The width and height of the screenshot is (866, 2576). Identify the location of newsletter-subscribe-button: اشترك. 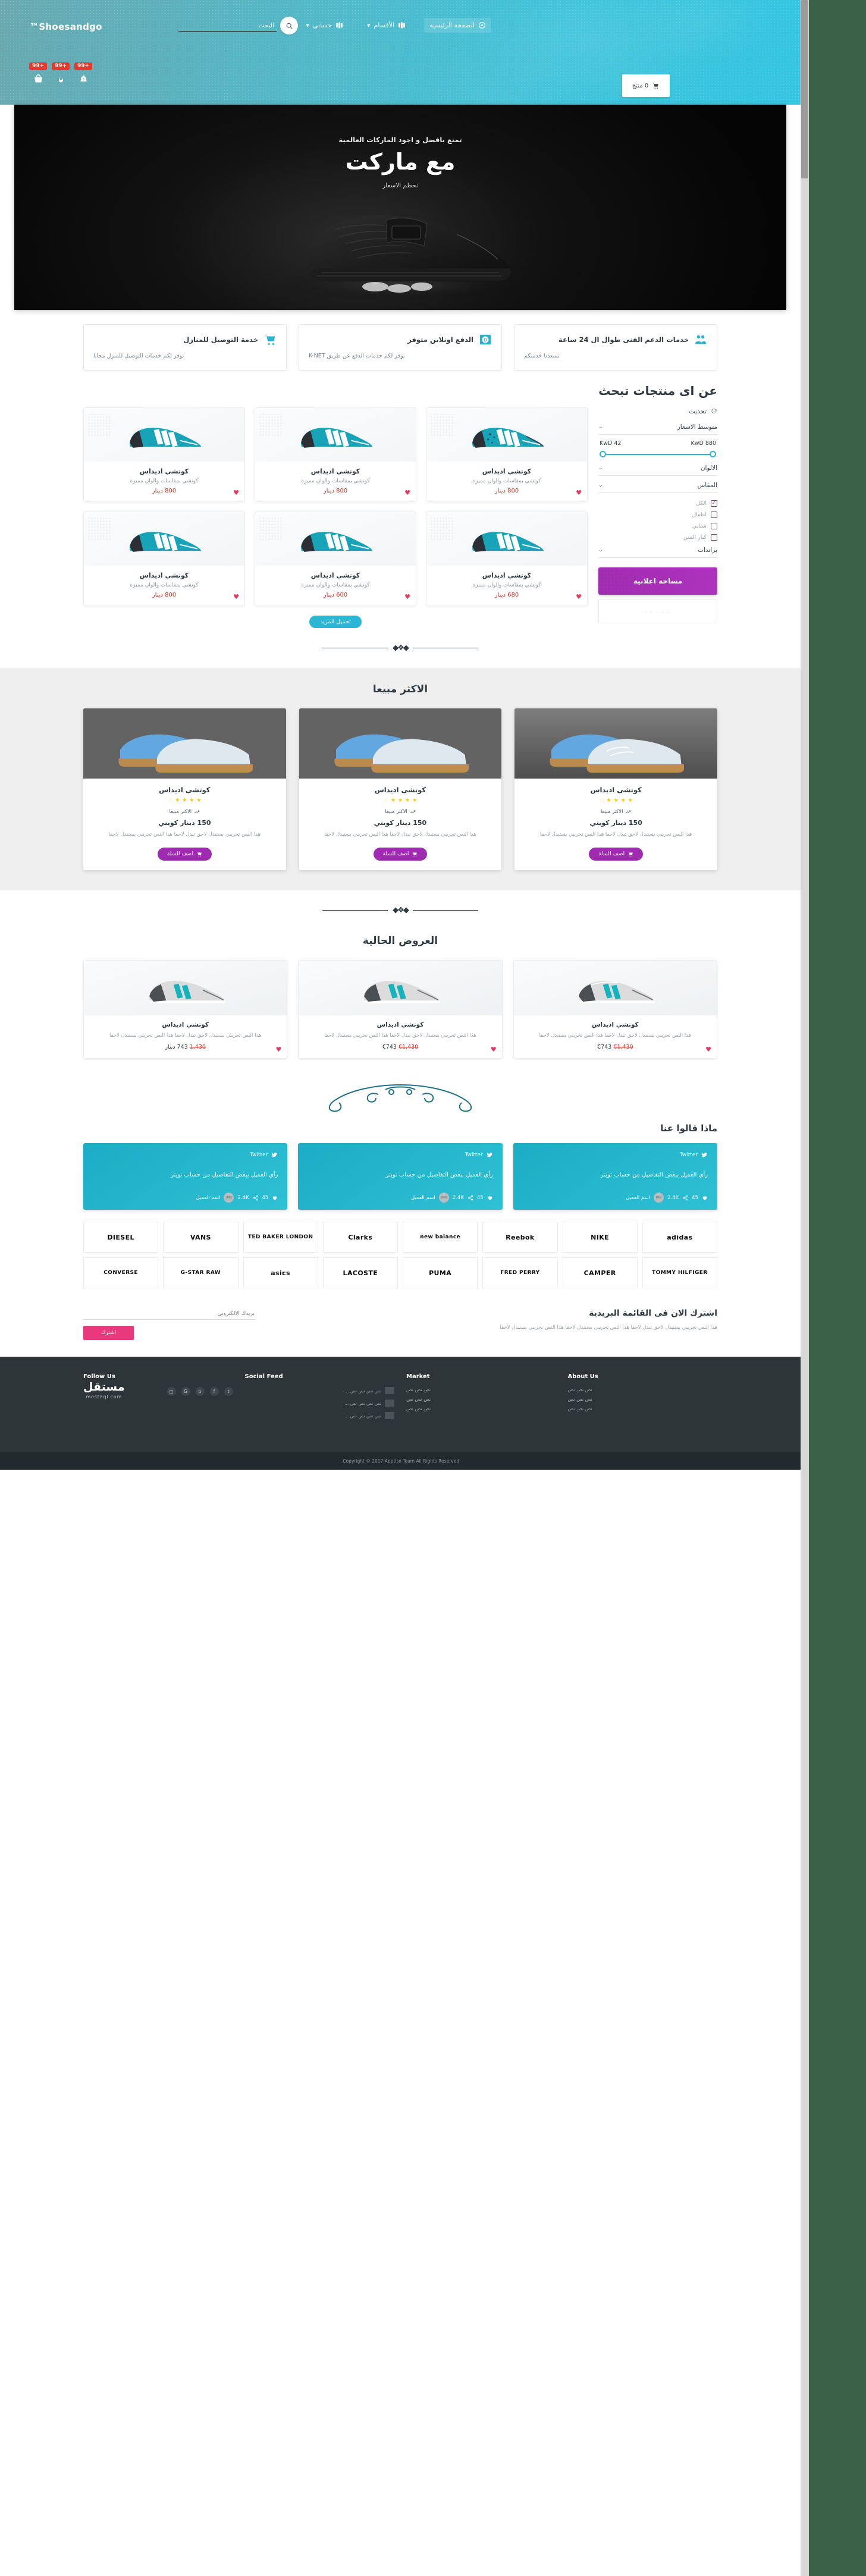
(108, 1333).